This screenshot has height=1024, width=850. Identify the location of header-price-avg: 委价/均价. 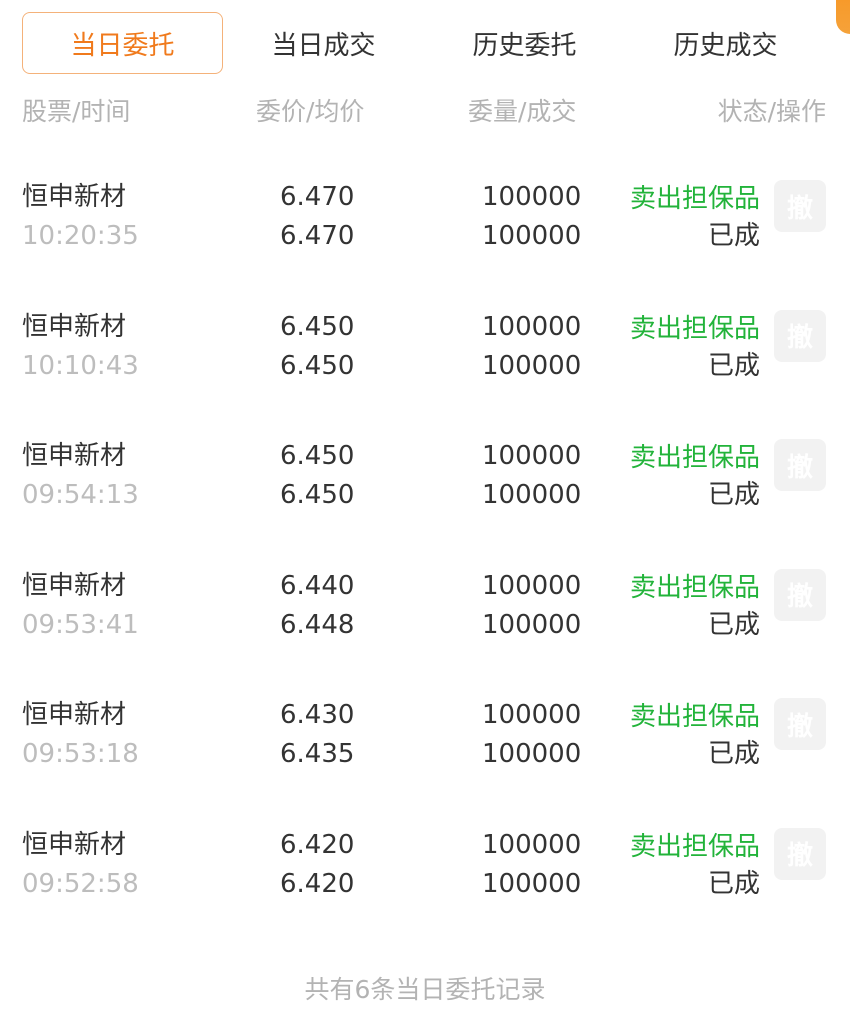
(310, 111).